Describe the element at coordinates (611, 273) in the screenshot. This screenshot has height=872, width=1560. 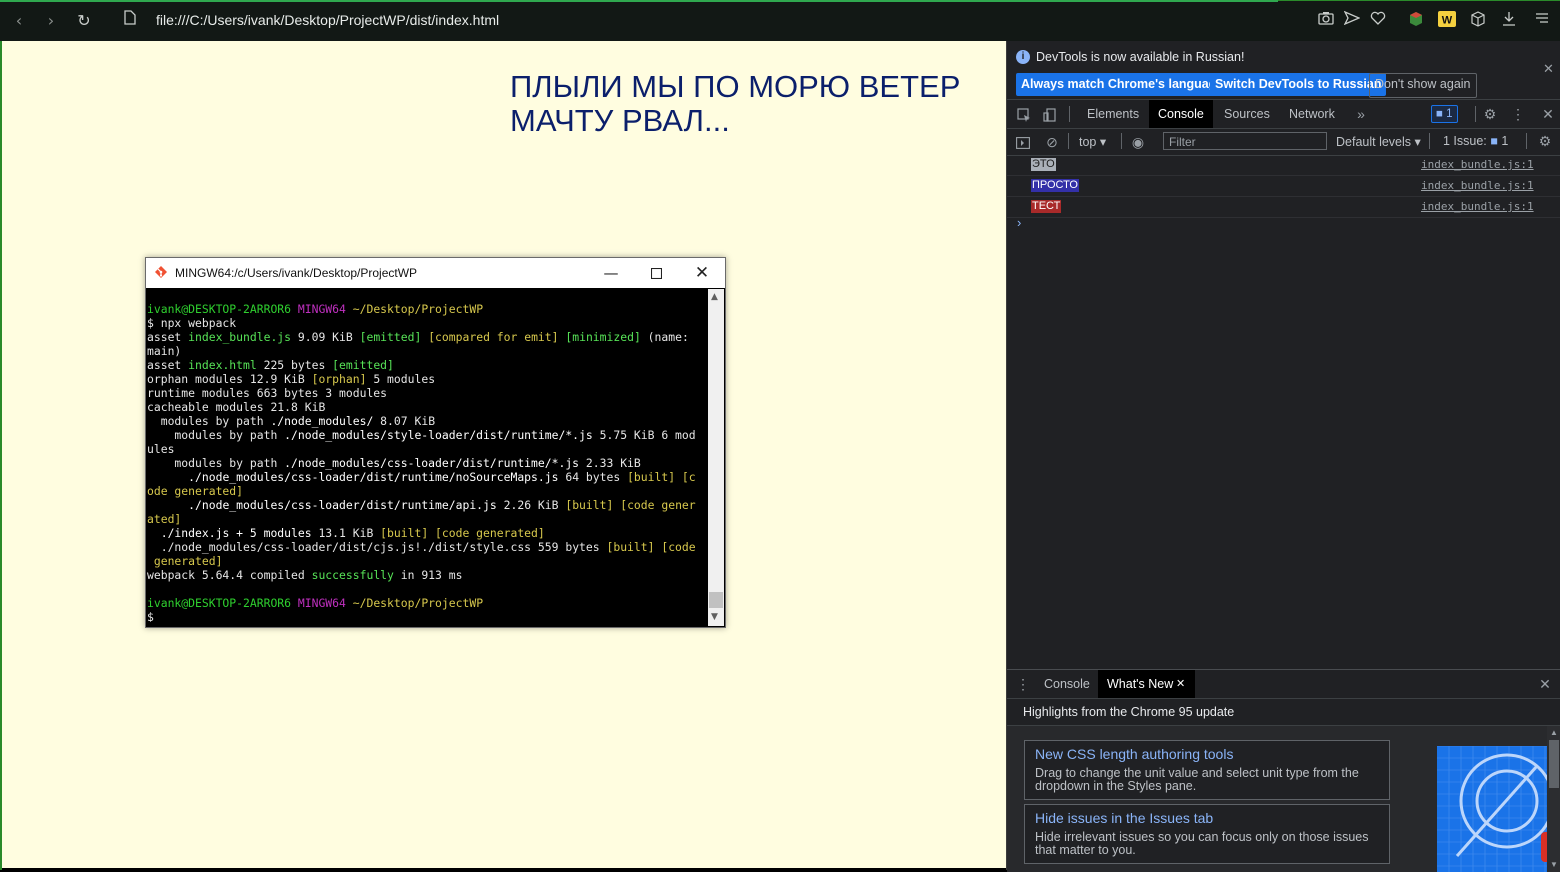
I see `minimize-button: —` at that location.